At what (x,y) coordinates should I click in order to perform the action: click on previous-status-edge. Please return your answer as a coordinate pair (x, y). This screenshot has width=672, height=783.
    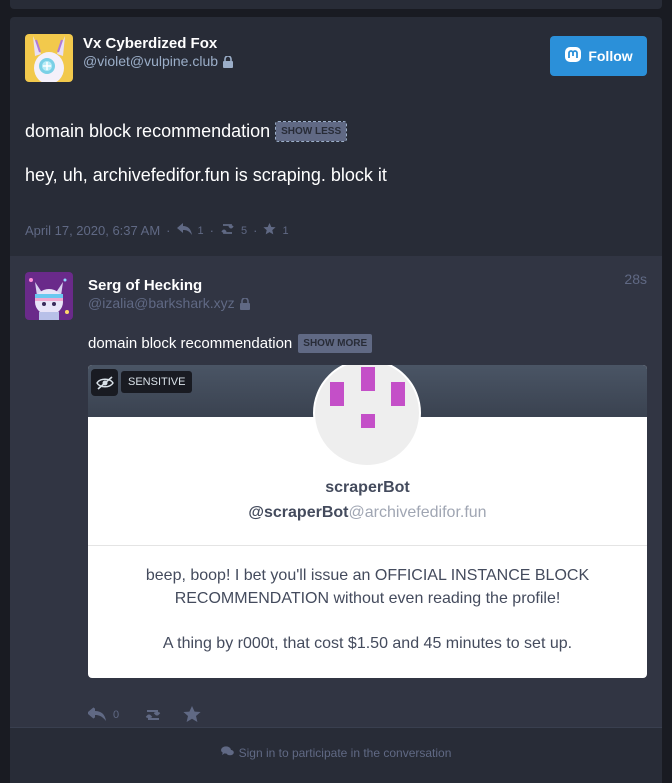
    Looking at the image, I should click on (336, 4).